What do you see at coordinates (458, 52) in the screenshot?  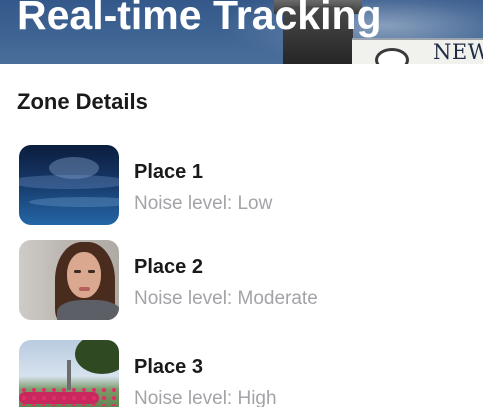 I see `hero-sign-text: NEW` at bounding box center [458, 52].